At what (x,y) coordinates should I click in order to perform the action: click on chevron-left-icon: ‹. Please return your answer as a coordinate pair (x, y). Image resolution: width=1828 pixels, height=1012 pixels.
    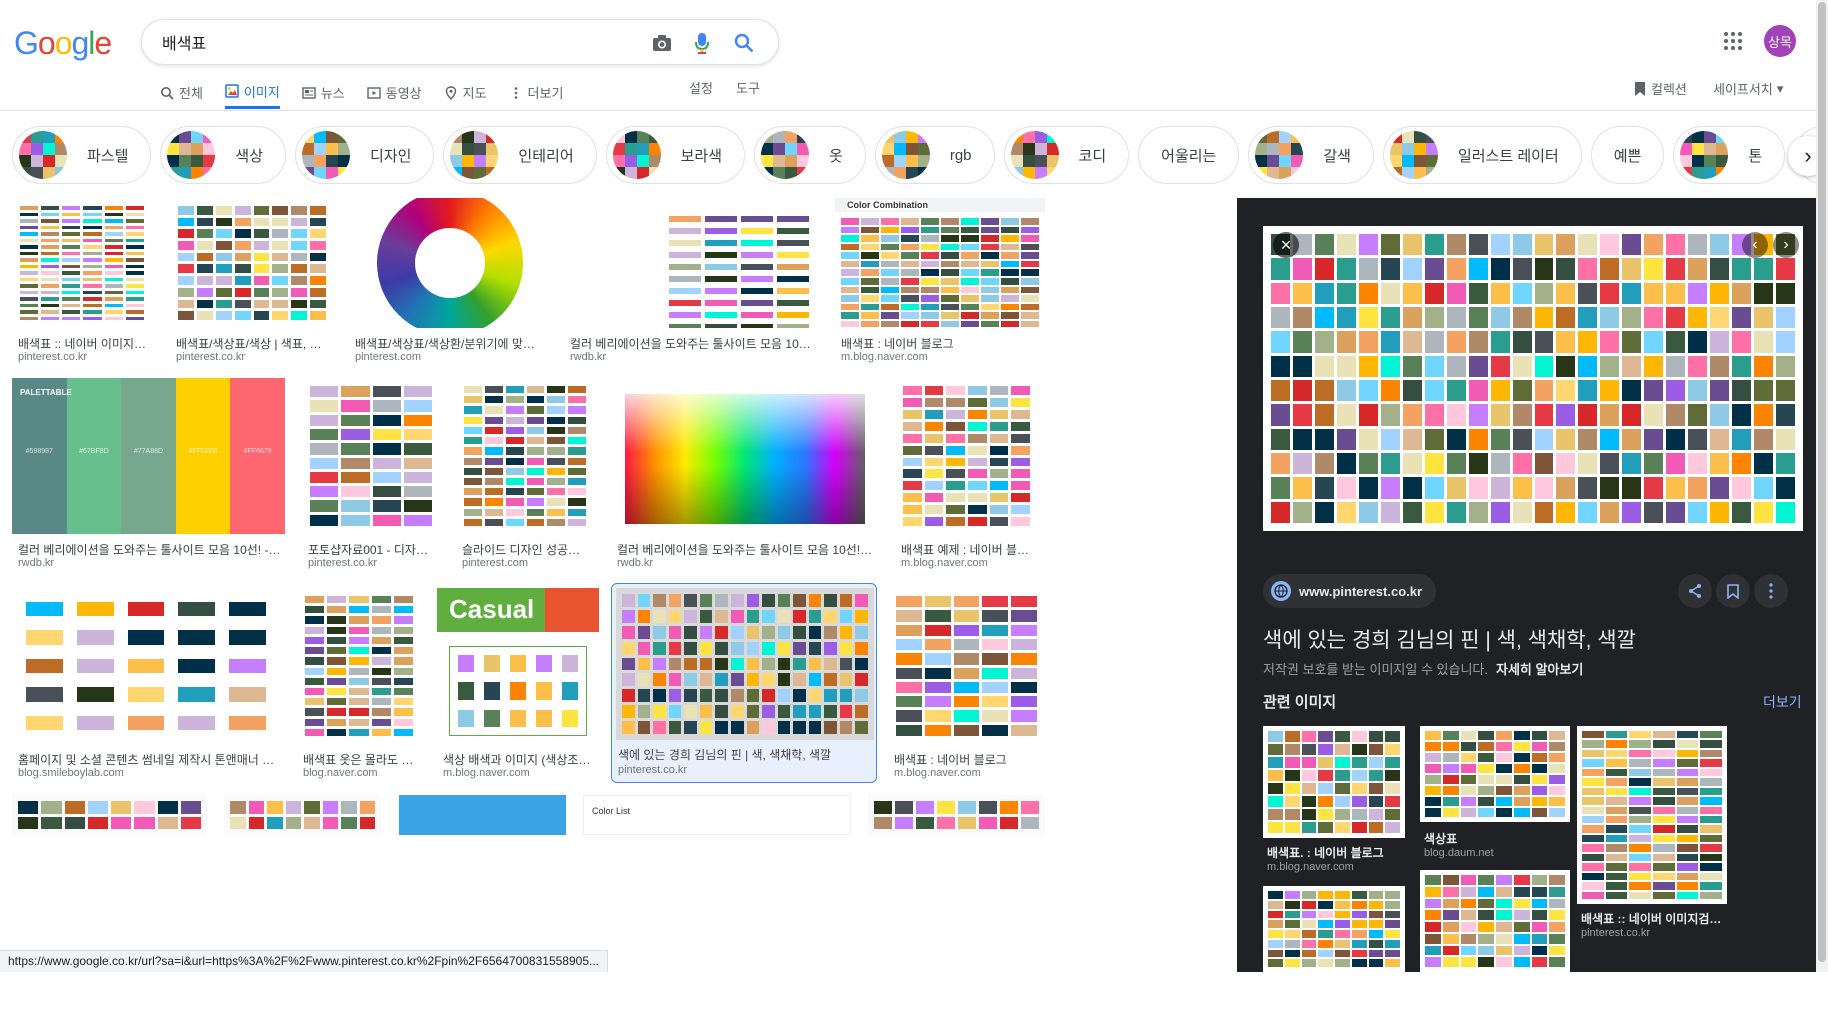
    Looking at the image, I should click on (1755, 245).